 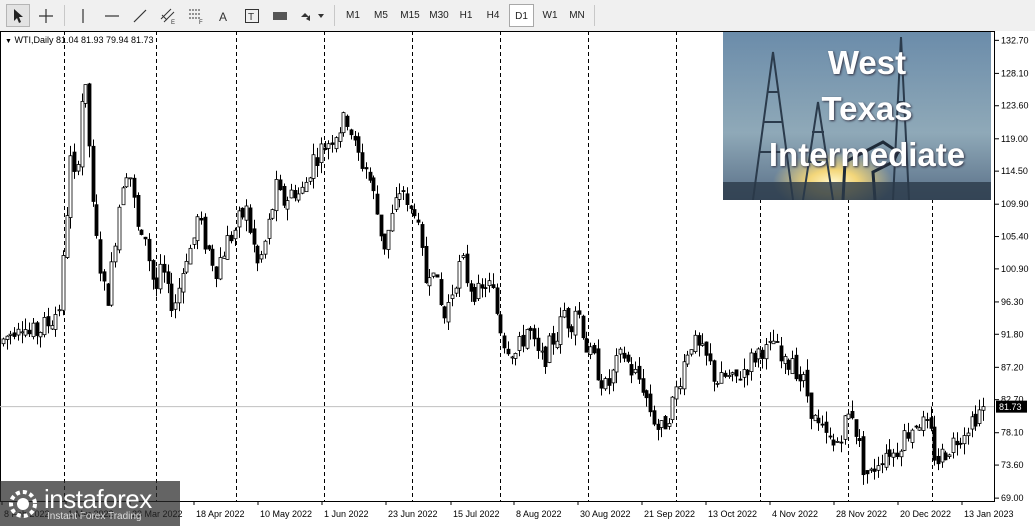 What do you see at coordinates (577, 15) in the screenshot?
I see `timeframe-mn: MN` at bounding box center [577, 15].